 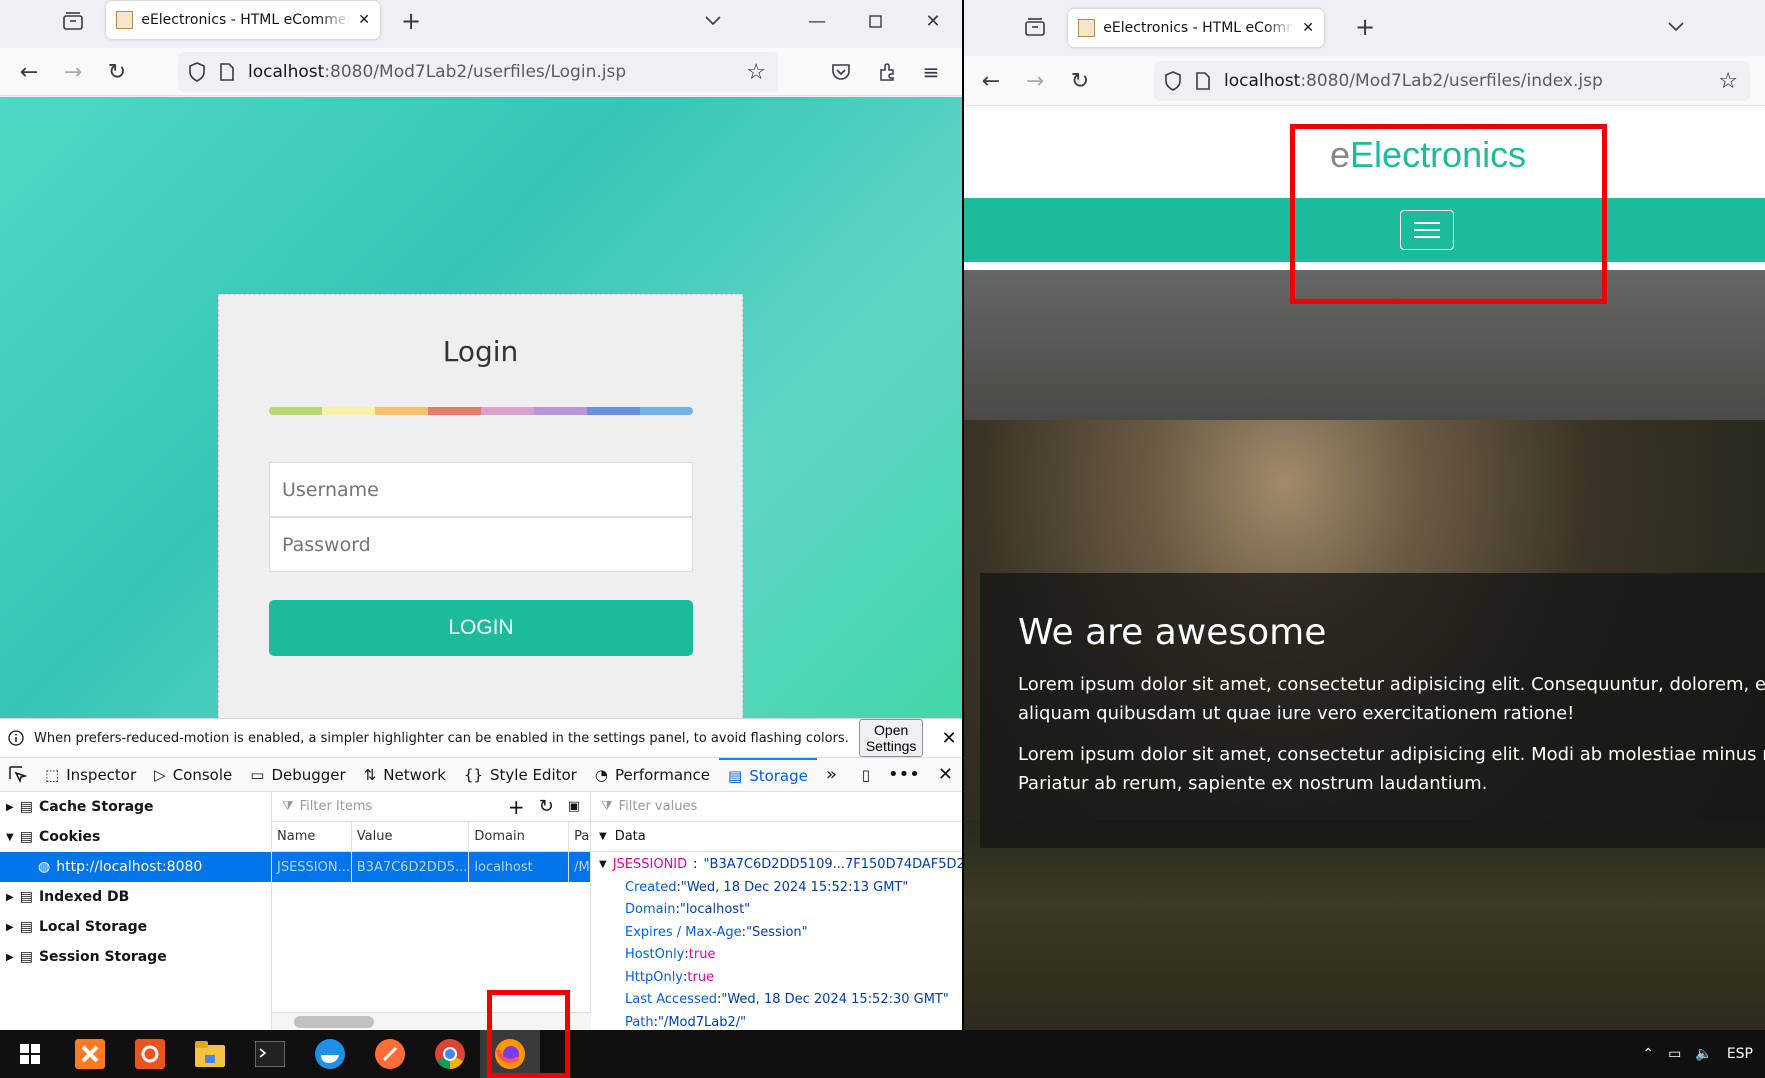 I want to click on ubuntu-icon, so click(x=150, y=1054).